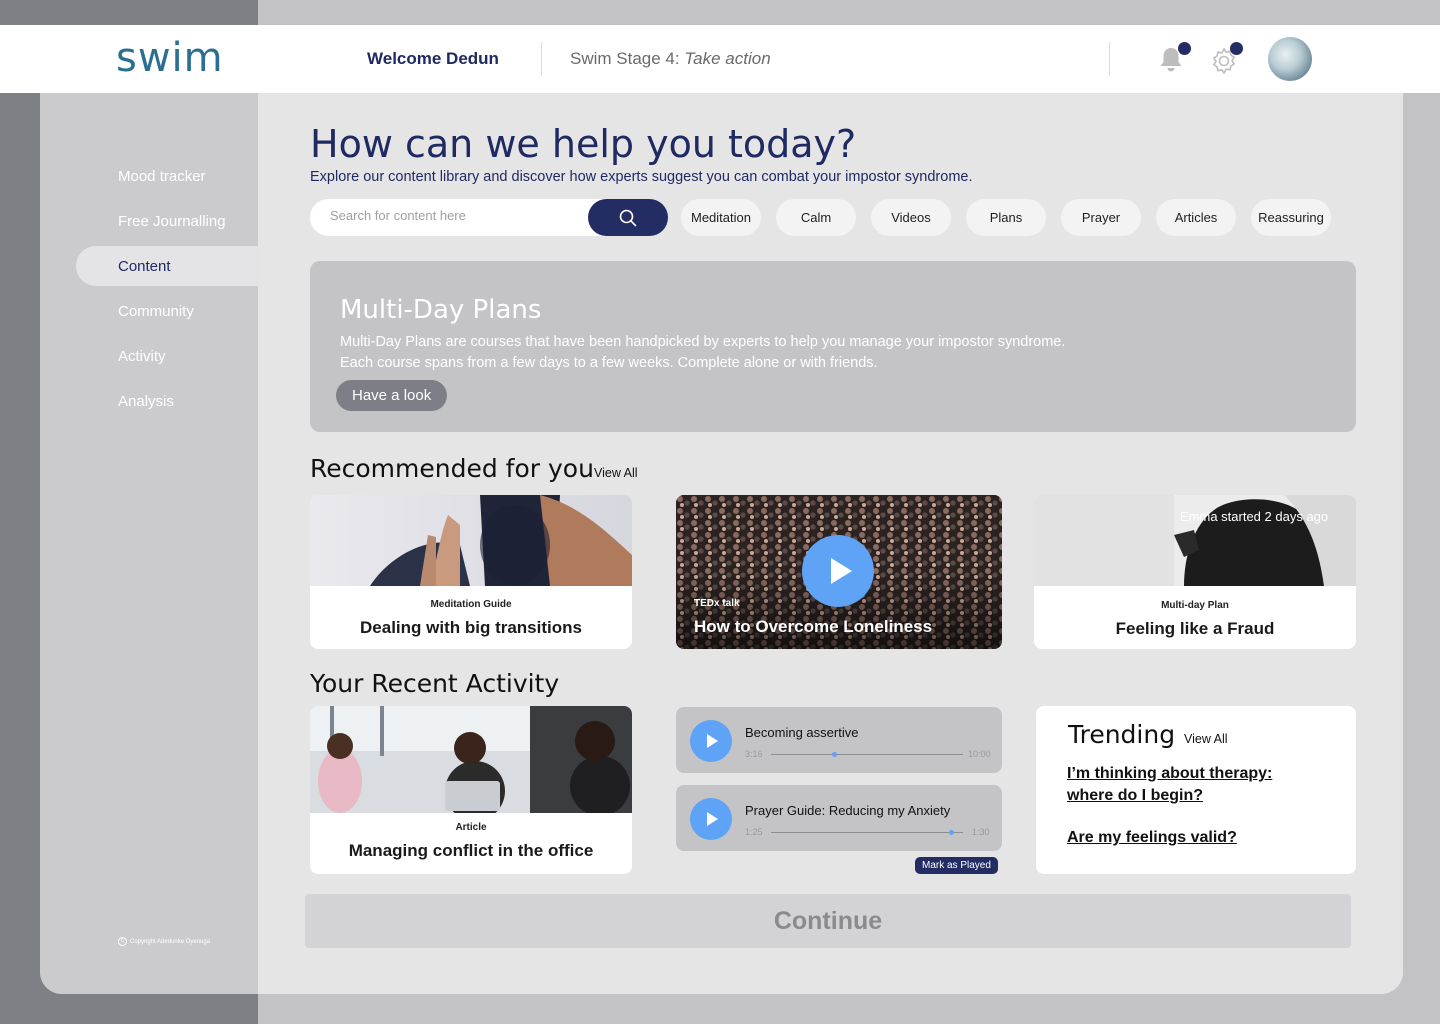  What do you see at coordinates (1122, 734) in the screenshot?
I see `trending-title: Trending` at bounding box center [1122, 734].